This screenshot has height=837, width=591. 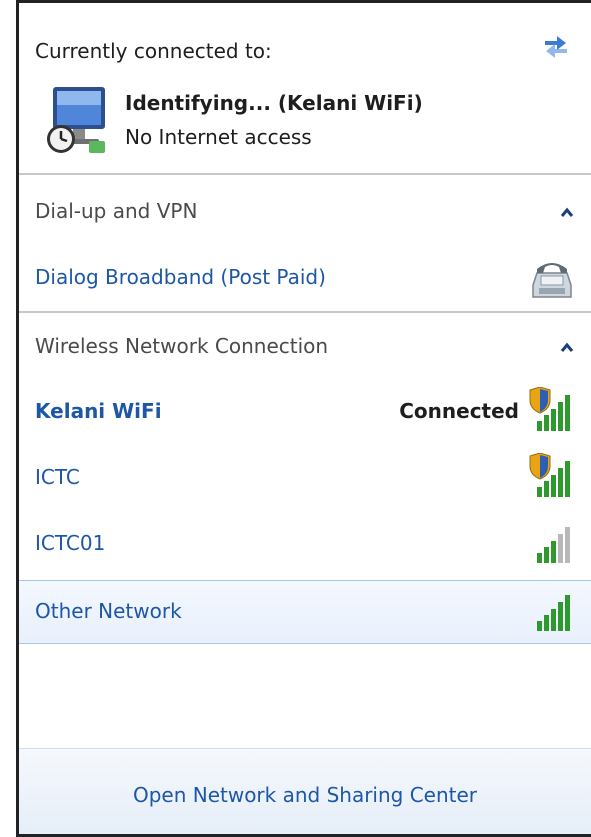 I want to click on wifi-network-kelani: Kelani WiFi Connected, so click(x=305, y=413).